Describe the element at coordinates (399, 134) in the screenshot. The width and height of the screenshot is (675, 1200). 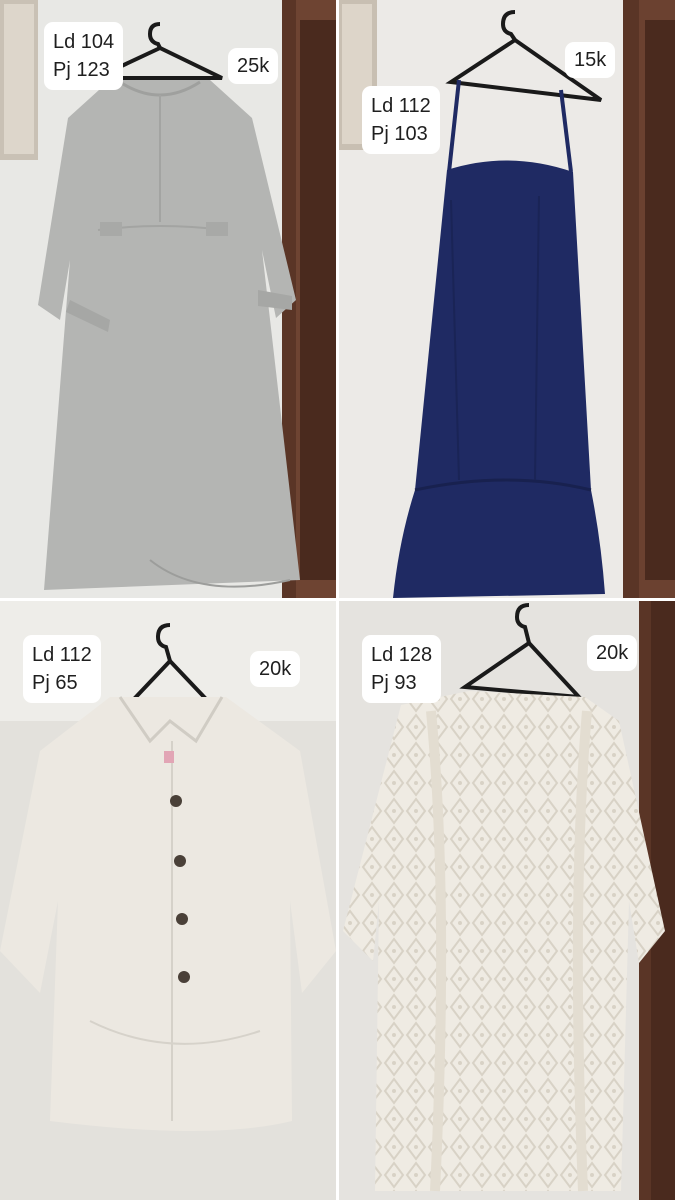
I see `length-size: Pj 103` at that location.